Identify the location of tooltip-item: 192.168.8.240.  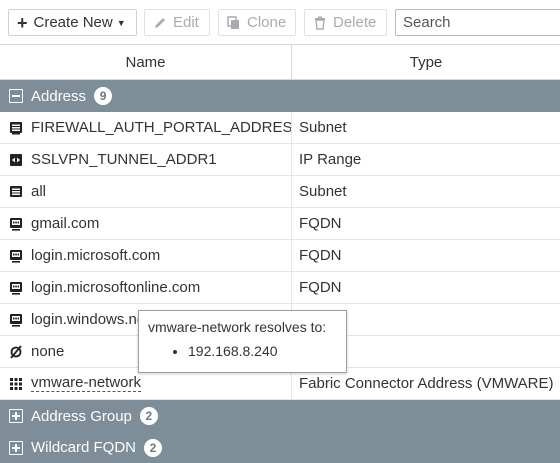
(262, 351).